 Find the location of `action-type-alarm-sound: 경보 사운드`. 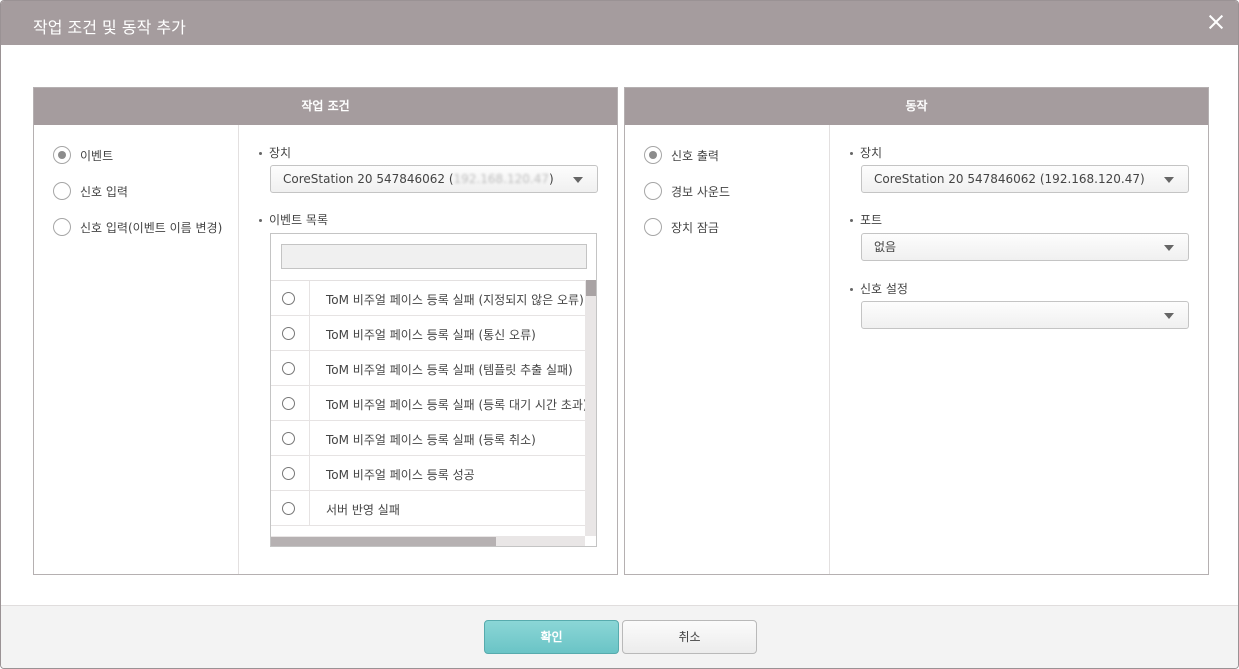

action-type-alarm-sound: 경보 사운드 is located at coordinates (687, 191).